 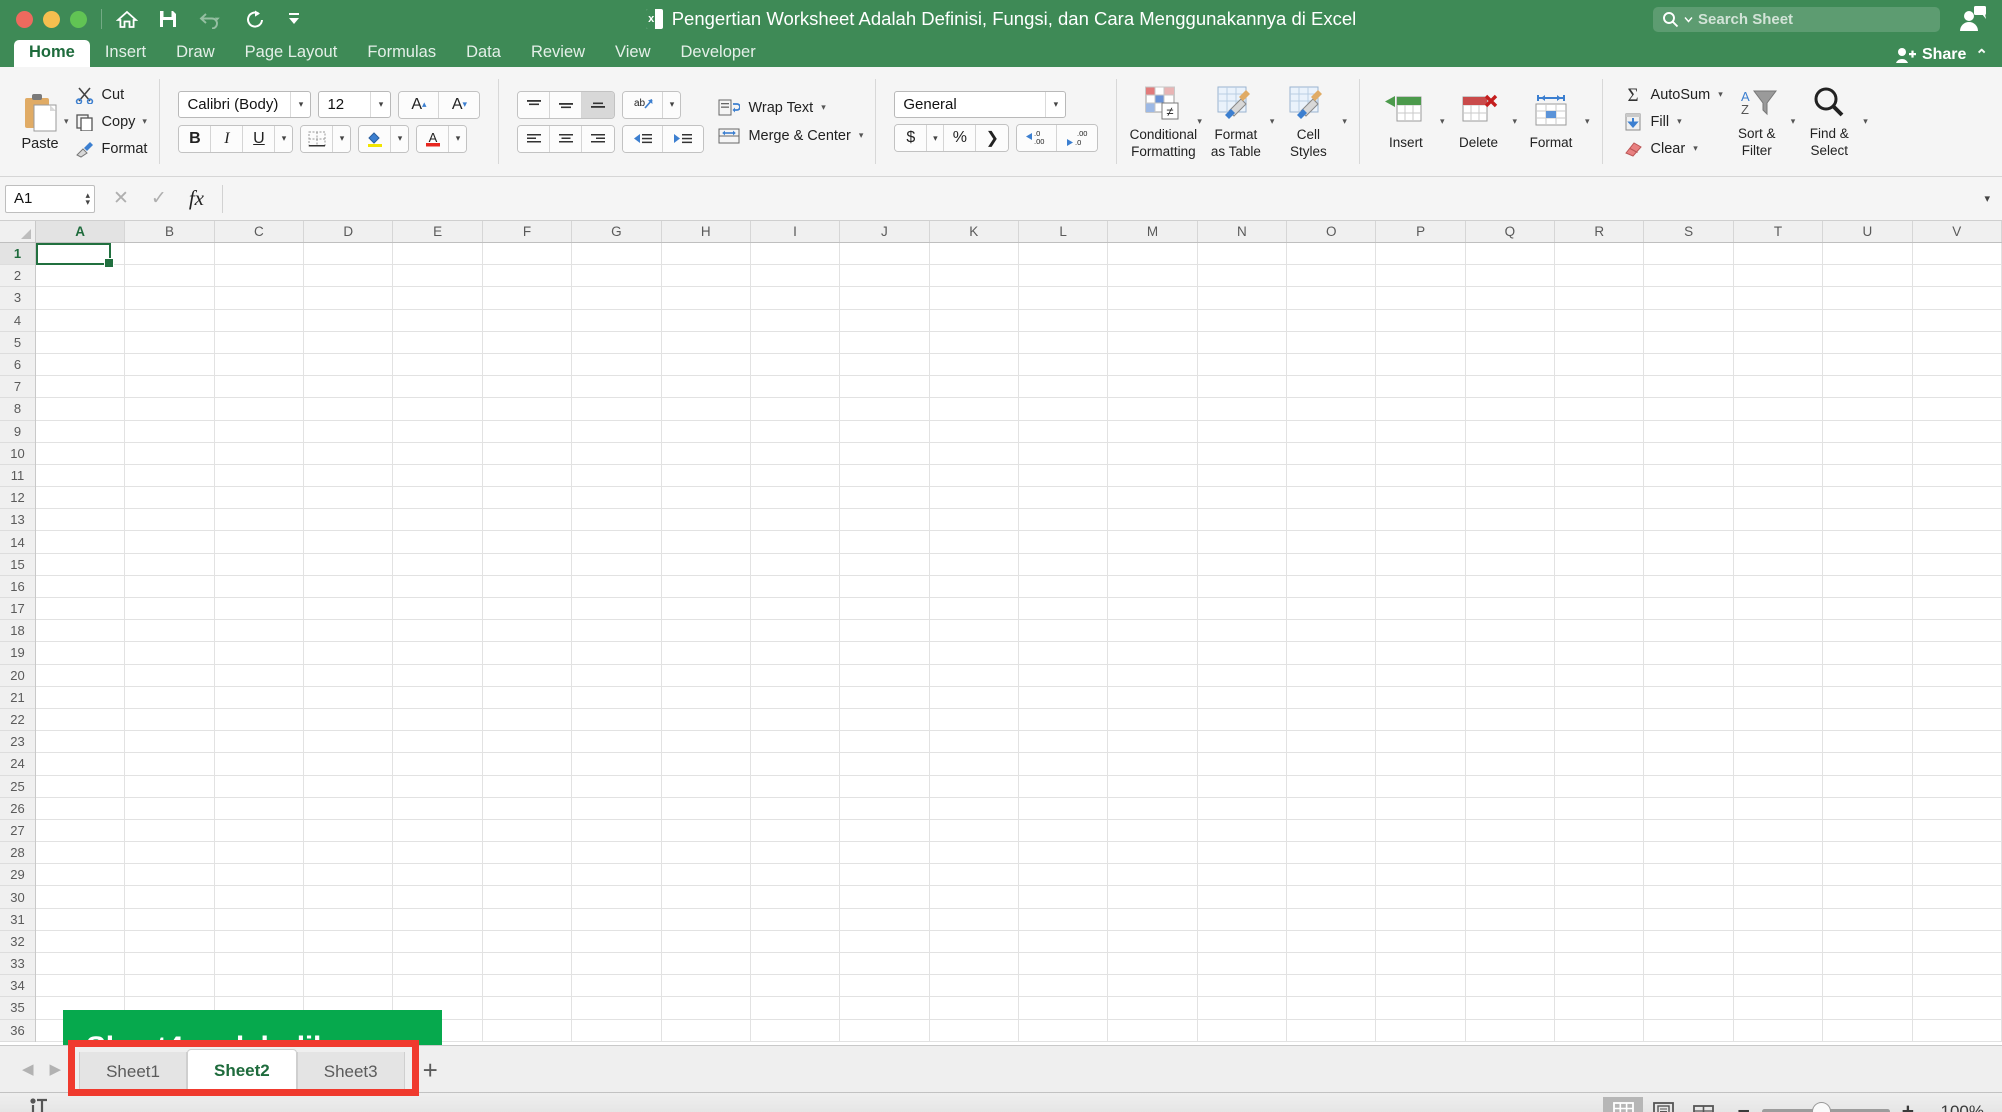 What do you see at coordinates (1510, 320) in the screenshot?
I see `cell-Q4` at bounding box center [1510, 320].